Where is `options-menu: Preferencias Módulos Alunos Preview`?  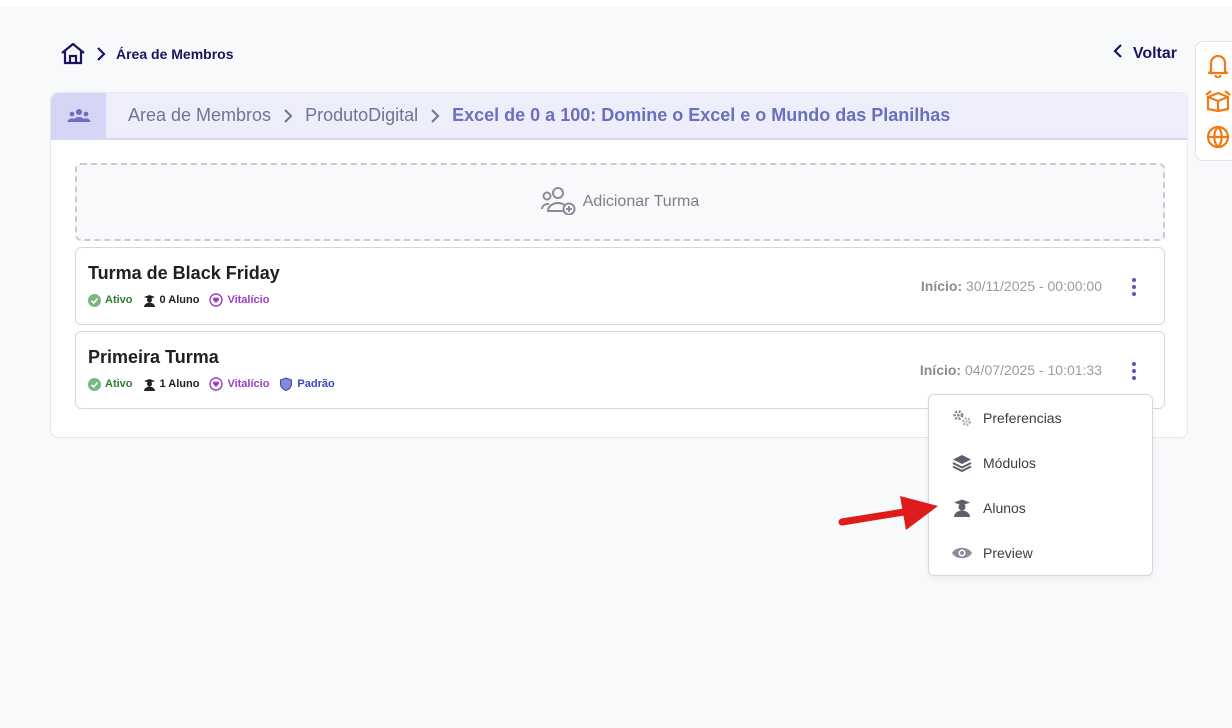
options-menu: Preferencias Módulos Alunos Preview is located at coordinates (1040, 485).